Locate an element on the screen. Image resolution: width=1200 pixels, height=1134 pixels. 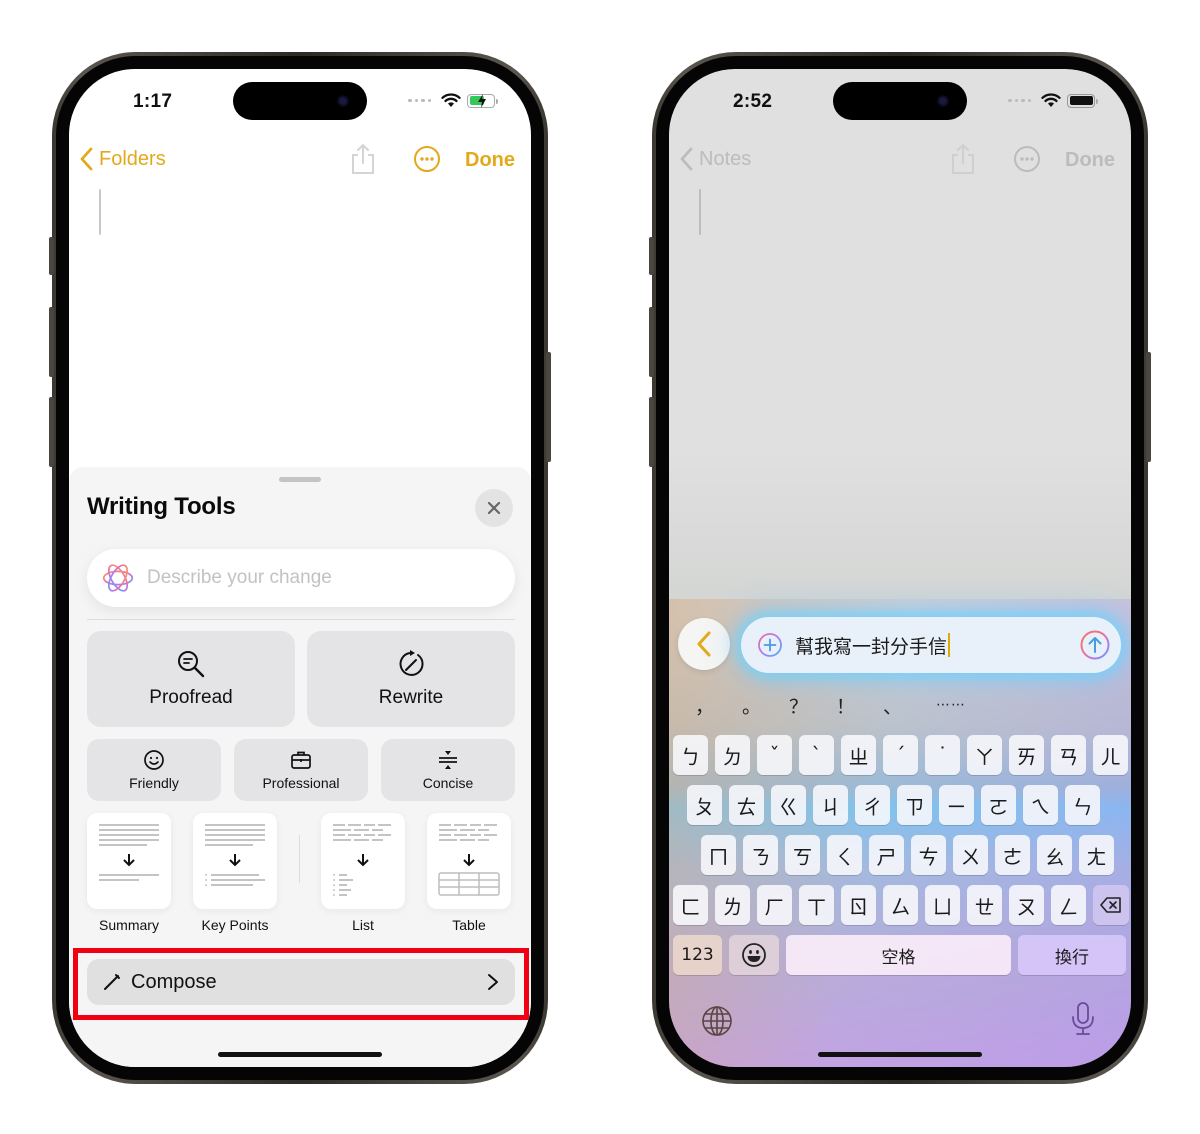
key: ㄒ is located at coordinates (816, 905).